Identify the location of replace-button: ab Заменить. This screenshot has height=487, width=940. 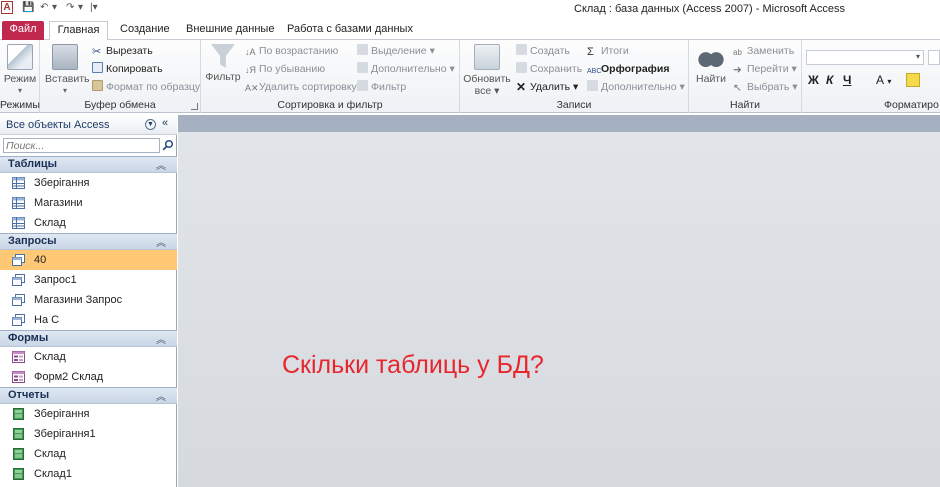
(763, 51).